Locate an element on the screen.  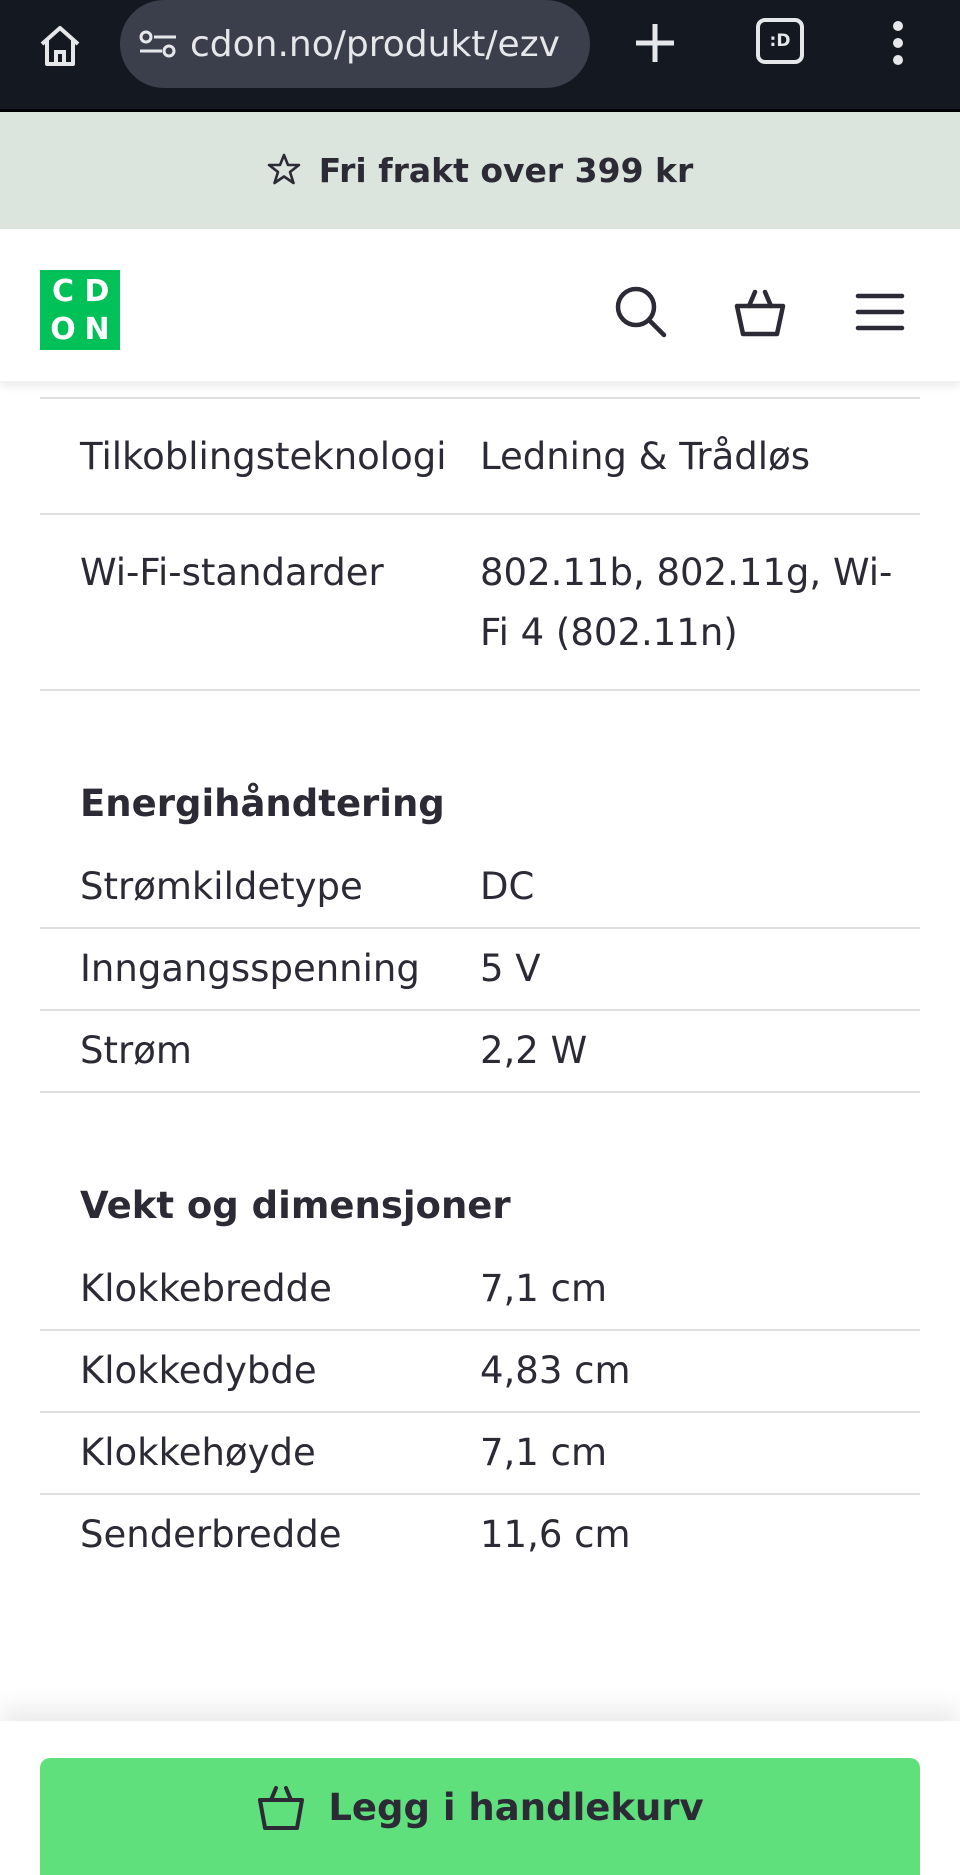
promo-text: Fri frakt over 399 kr is located at coordinates (506, 170).